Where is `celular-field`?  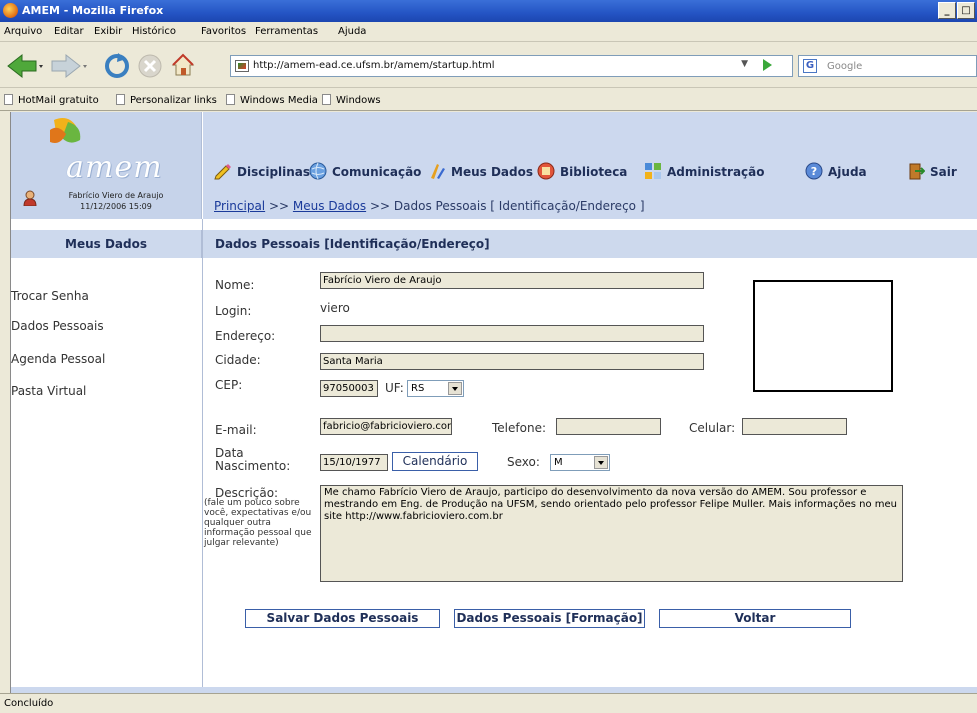 celular-field is located at coordinates (794, 426).